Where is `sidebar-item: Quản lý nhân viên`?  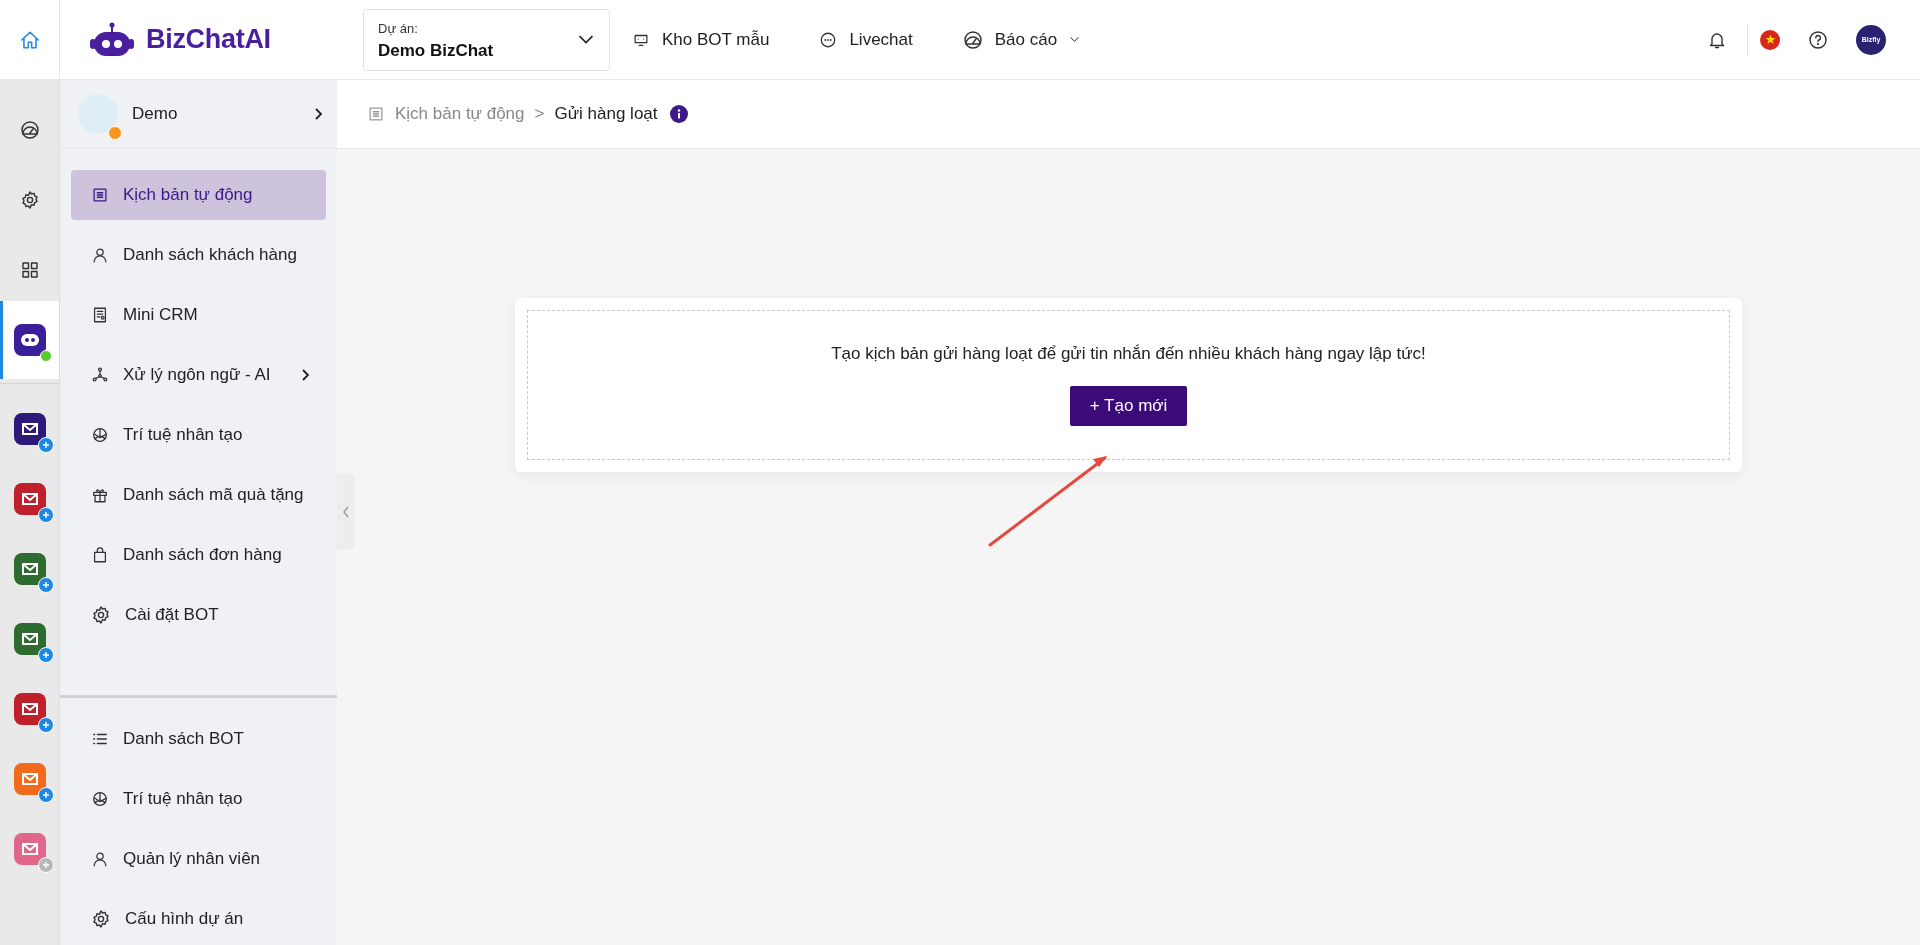 sidebar-item: Quản lý nhân viên is located at coordinates (198, 859).